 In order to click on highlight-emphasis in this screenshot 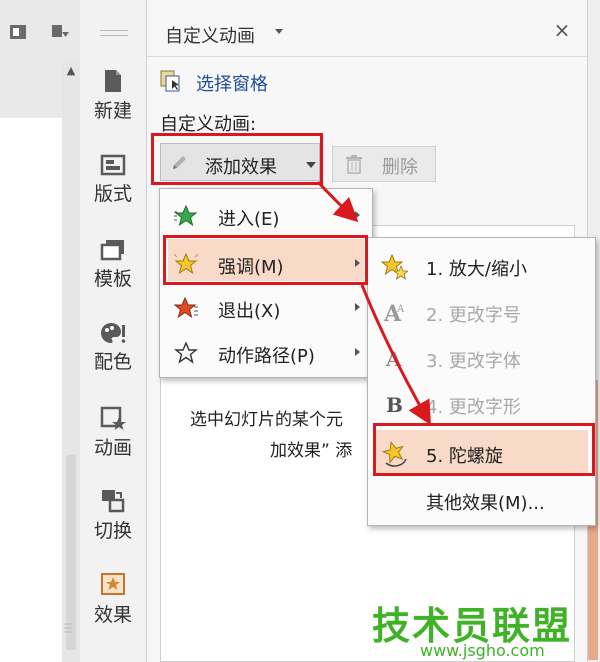, I will do `click(265, 260)`.